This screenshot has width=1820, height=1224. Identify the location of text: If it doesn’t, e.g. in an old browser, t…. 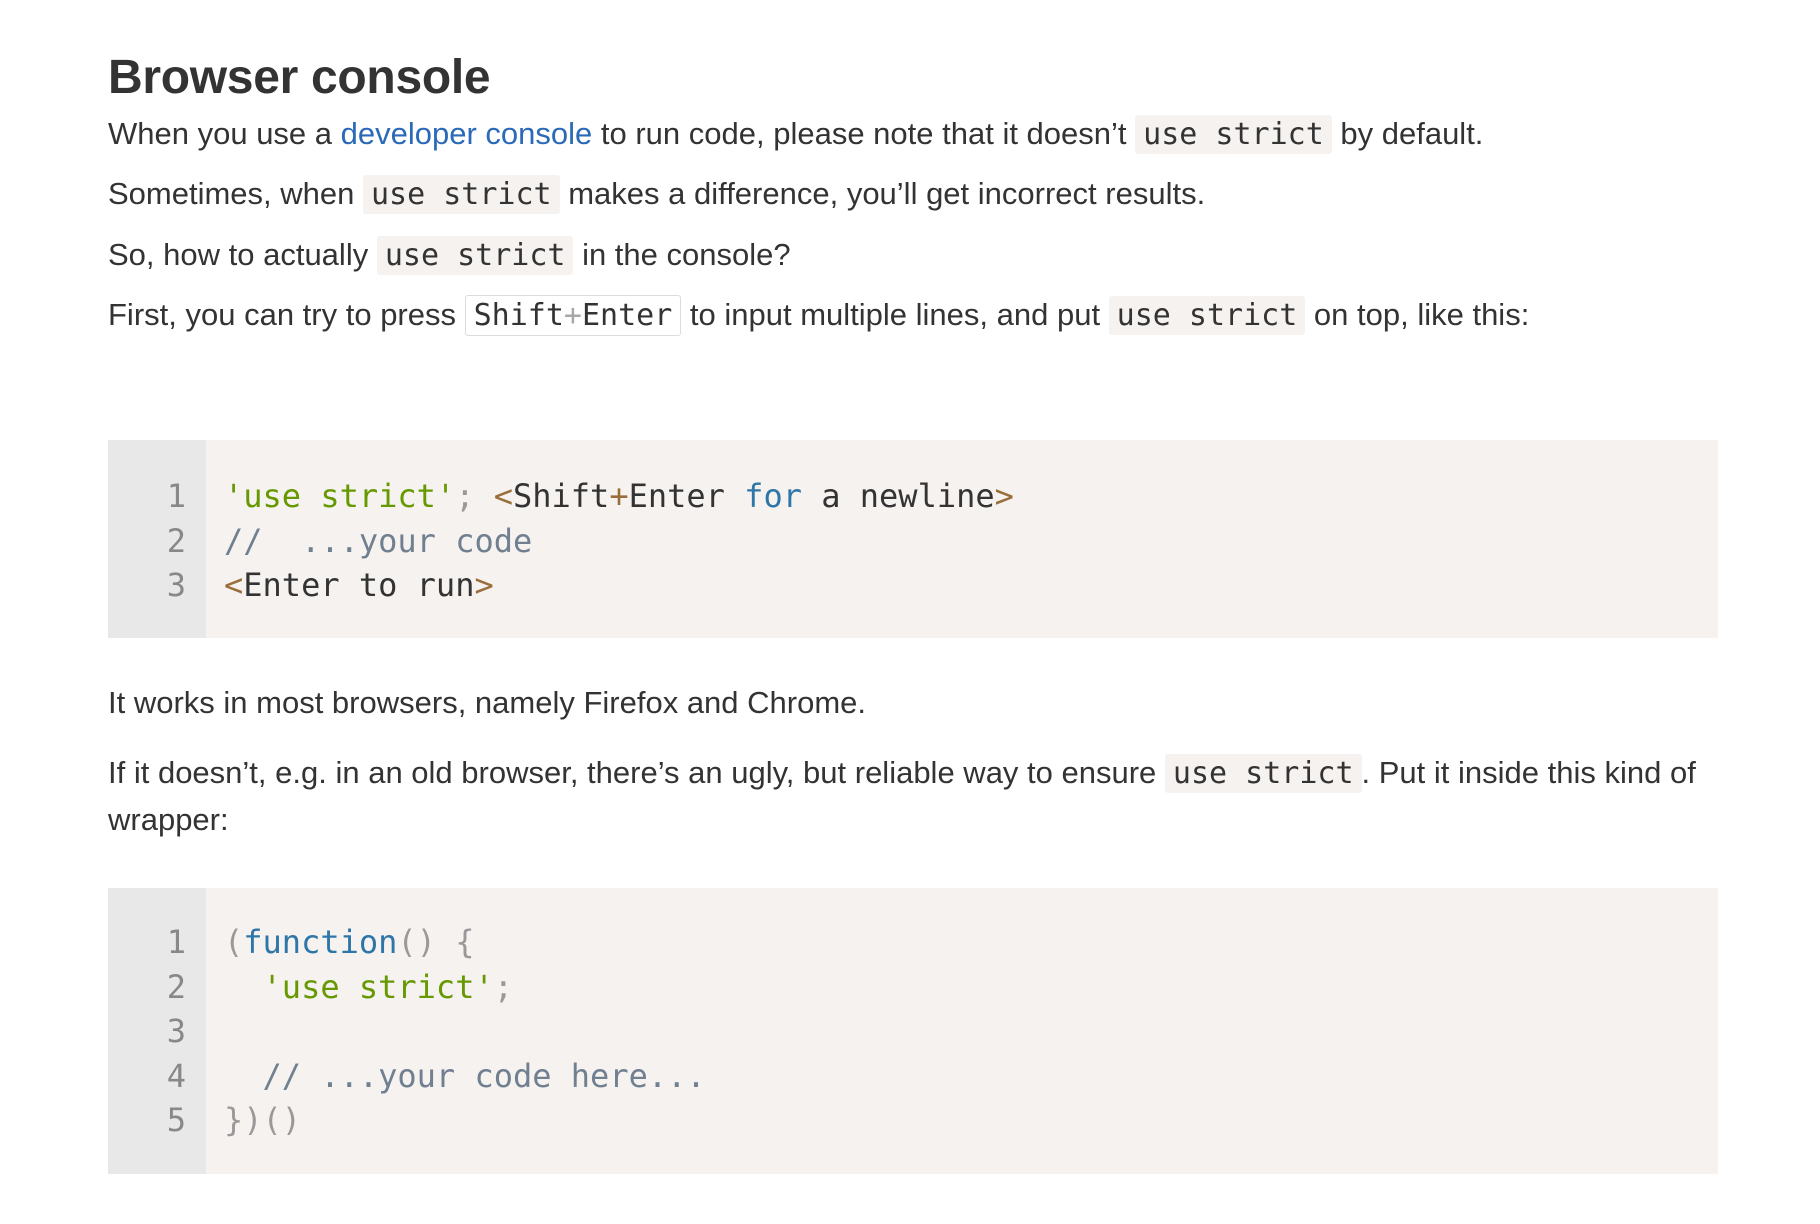
(636, 772).